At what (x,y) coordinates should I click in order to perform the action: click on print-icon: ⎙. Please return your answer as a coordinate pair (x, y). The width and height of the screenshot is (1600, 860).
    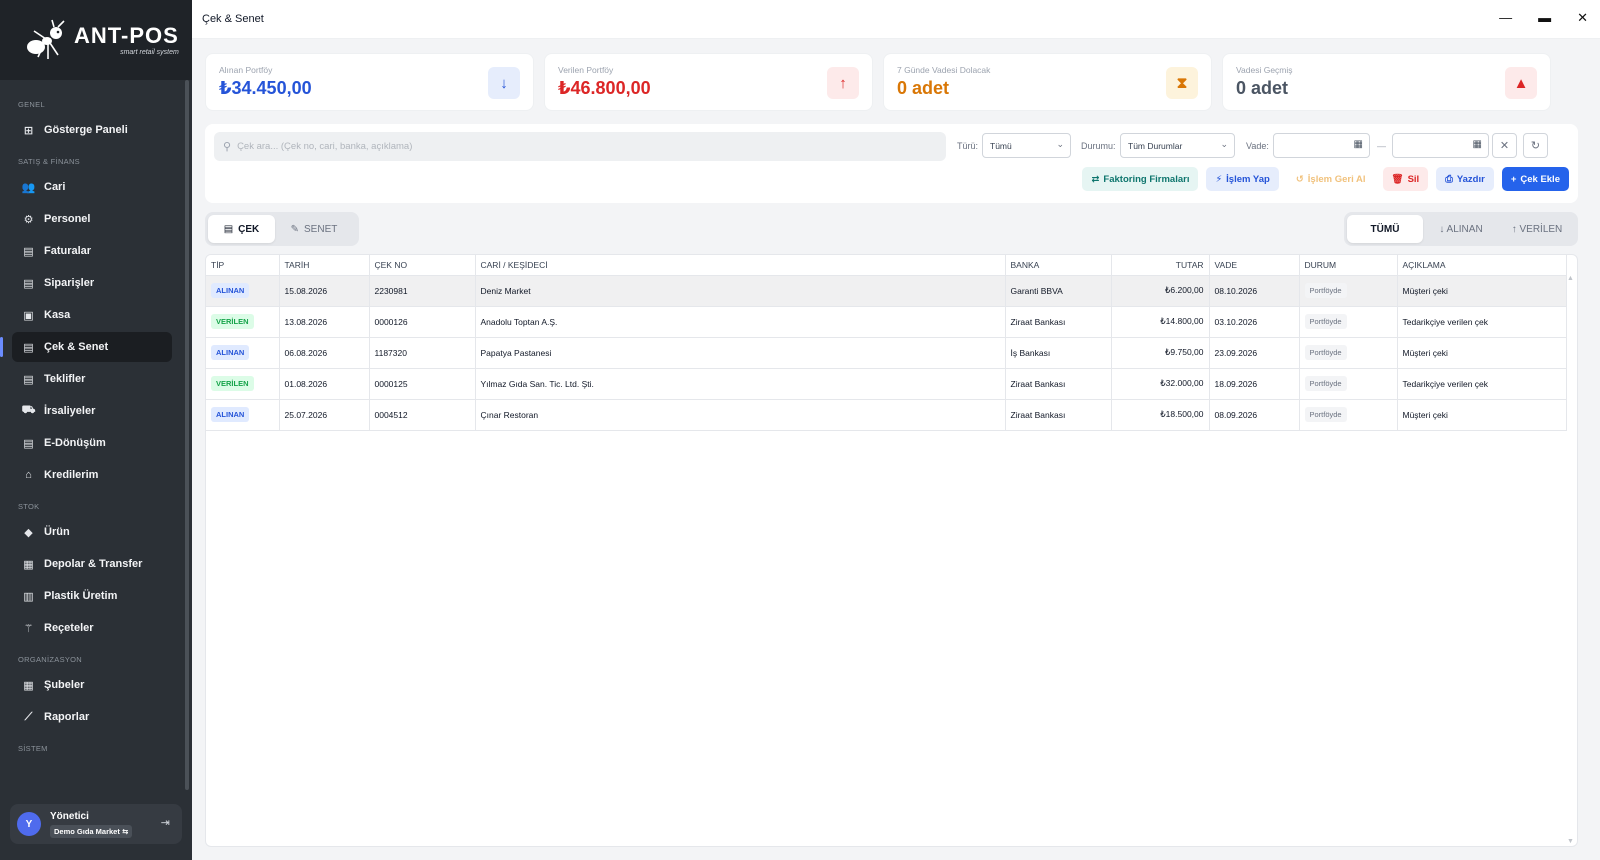
    Looking at the image, I should click on (1449, 179).